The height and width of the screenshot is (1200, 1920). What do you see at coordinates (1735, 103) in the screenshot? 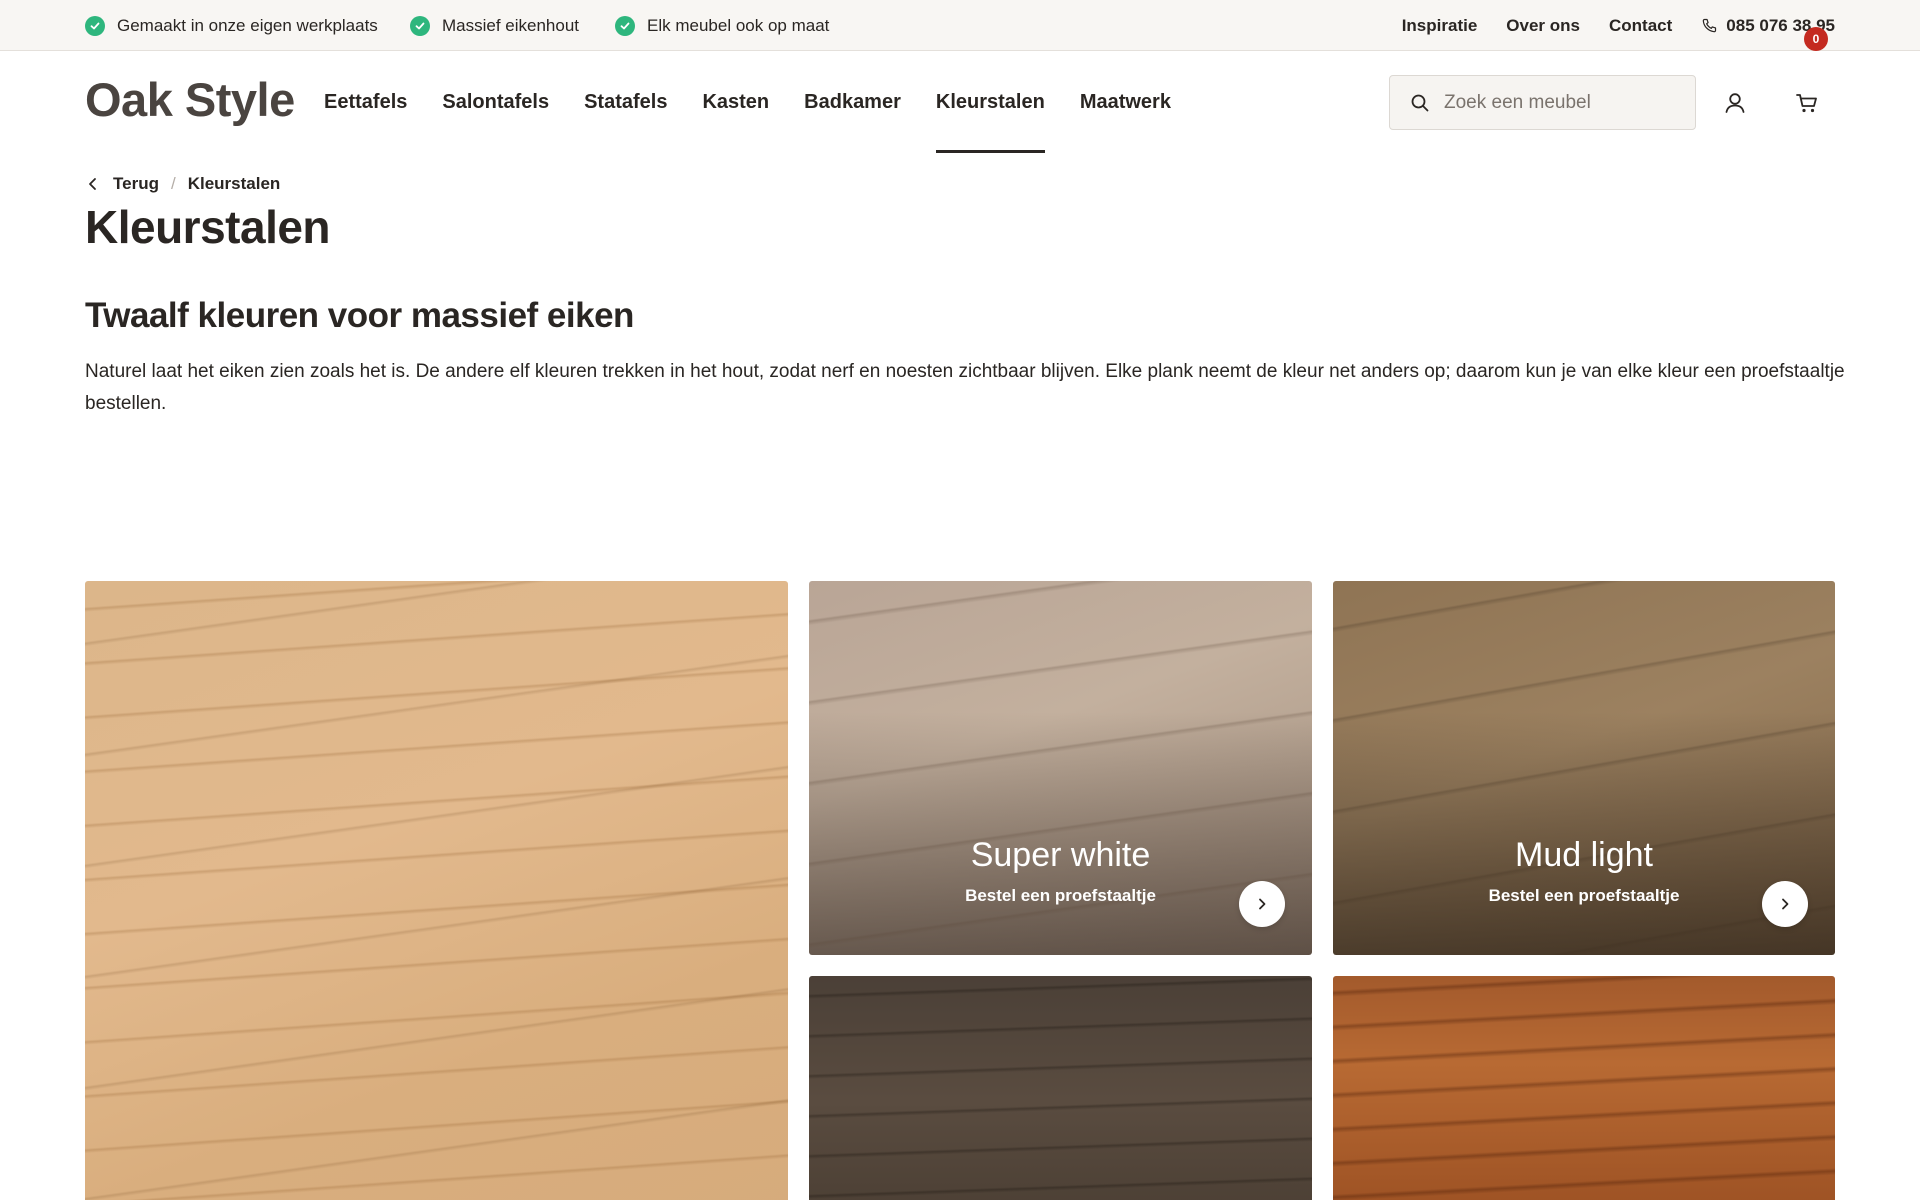
I see `account-icon` at bounding box center [1735, 103].